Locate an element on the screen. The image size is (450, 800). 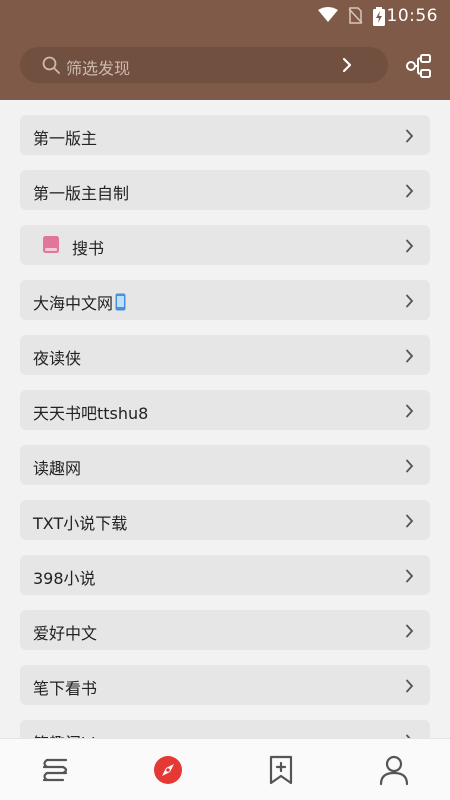
app-header: 10:56 筛选发现 is located at coordinates (225, 50).